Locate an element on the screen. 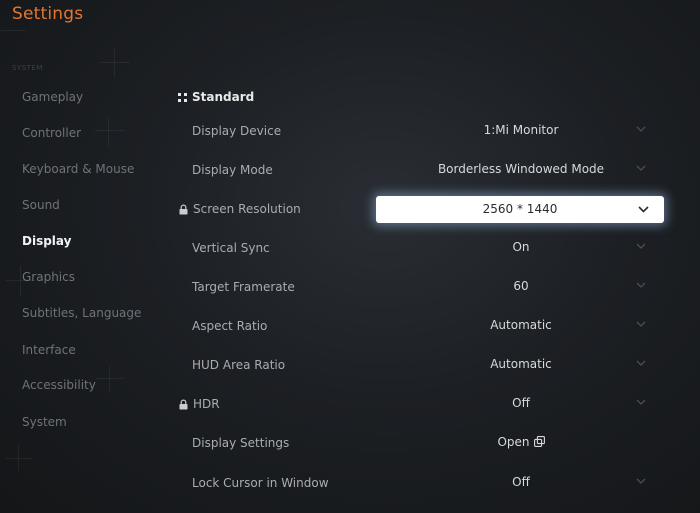 The image size is (700, 513). sidebar-item-system: System is located at coordinates (44, 422).